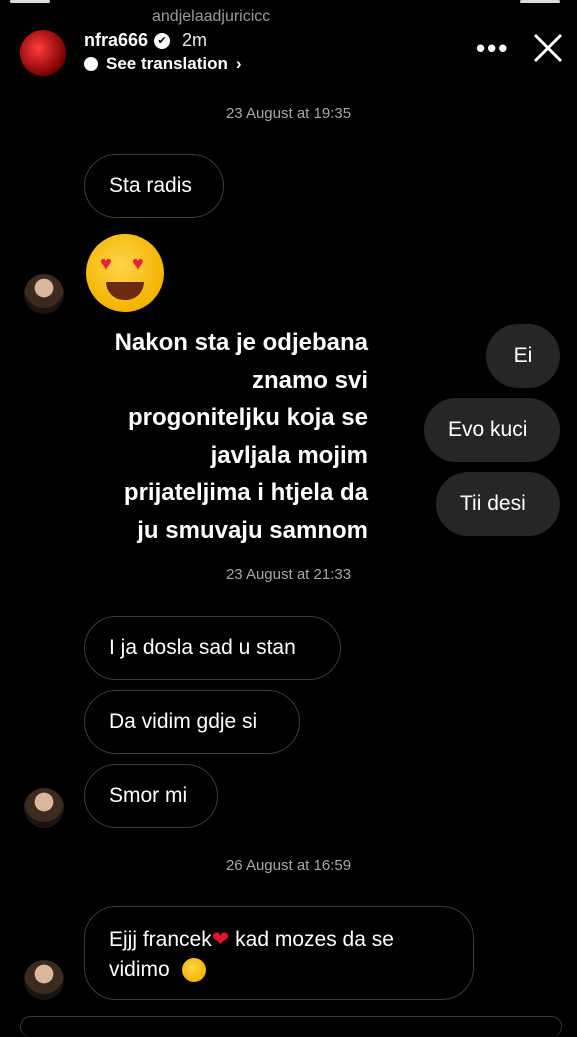 The image size is (577, 1037). Describe the element at coordinates (241, 342) in the screenshot. I see `story-text-line: Nakon sta je odjebana` at that location.